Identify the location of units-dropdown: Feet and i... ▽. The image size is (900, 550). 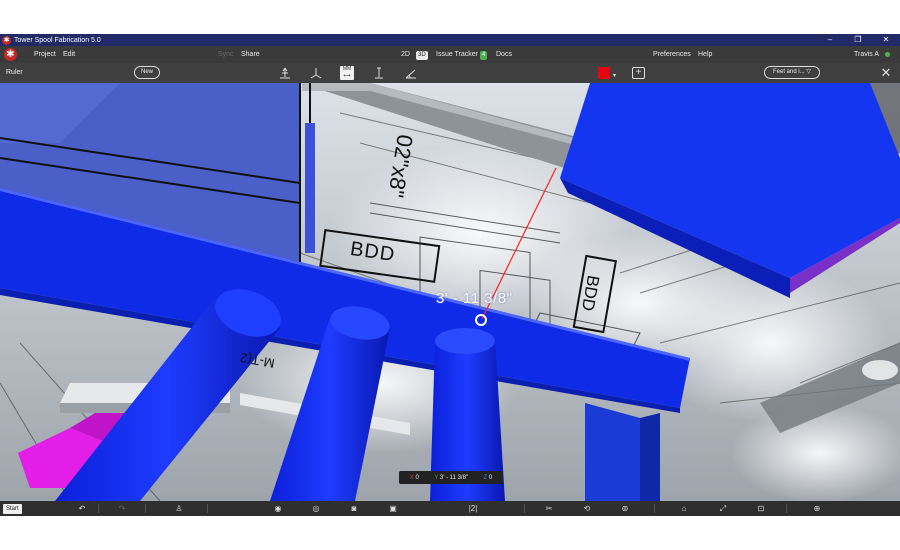
(792, 72).